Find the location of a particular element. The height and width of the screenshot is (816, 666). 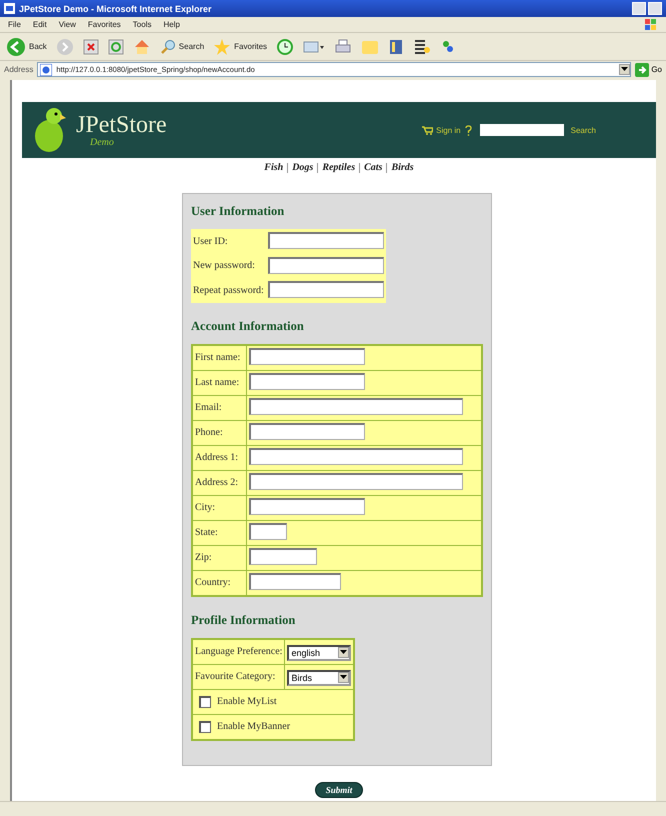

category-link: Fish is located at coordinates (274, 167).